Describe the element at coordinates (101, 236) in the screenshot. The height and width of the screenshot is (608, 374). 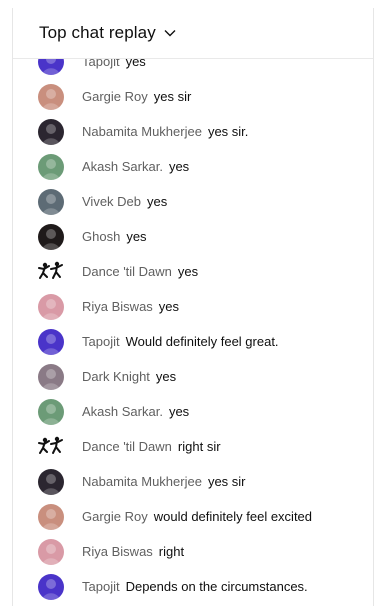
I see `chat-author-name: Ghosh` at that location.